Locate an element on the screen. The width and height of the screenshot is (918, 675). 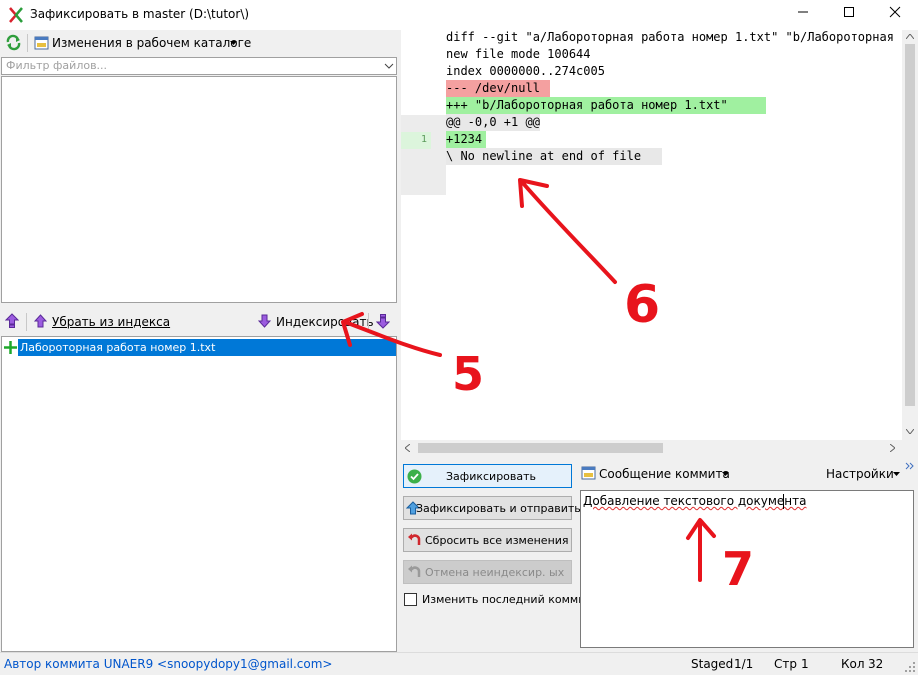
vertical-scroll-thumb is located at coordinates (910, 225).